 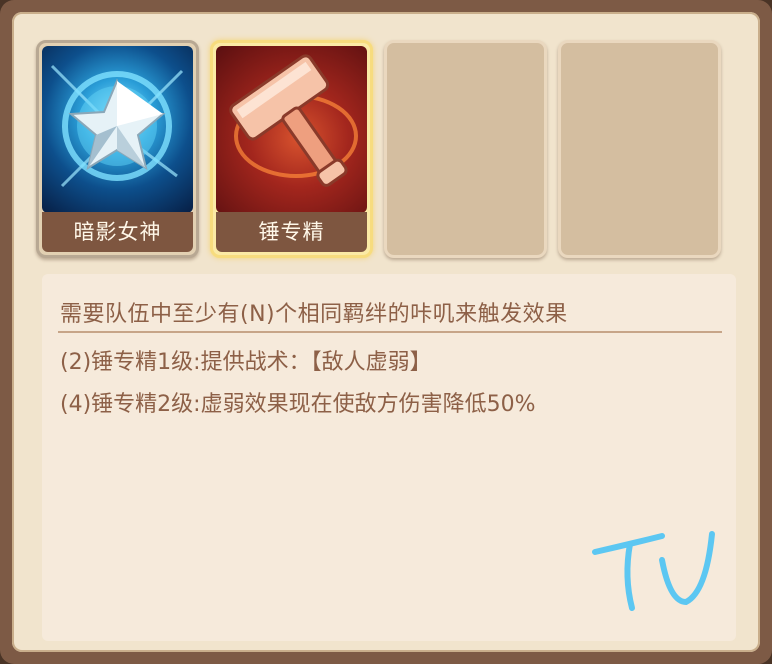 I want to click on card-label: 暗影女神, so click(x=117, y=232).